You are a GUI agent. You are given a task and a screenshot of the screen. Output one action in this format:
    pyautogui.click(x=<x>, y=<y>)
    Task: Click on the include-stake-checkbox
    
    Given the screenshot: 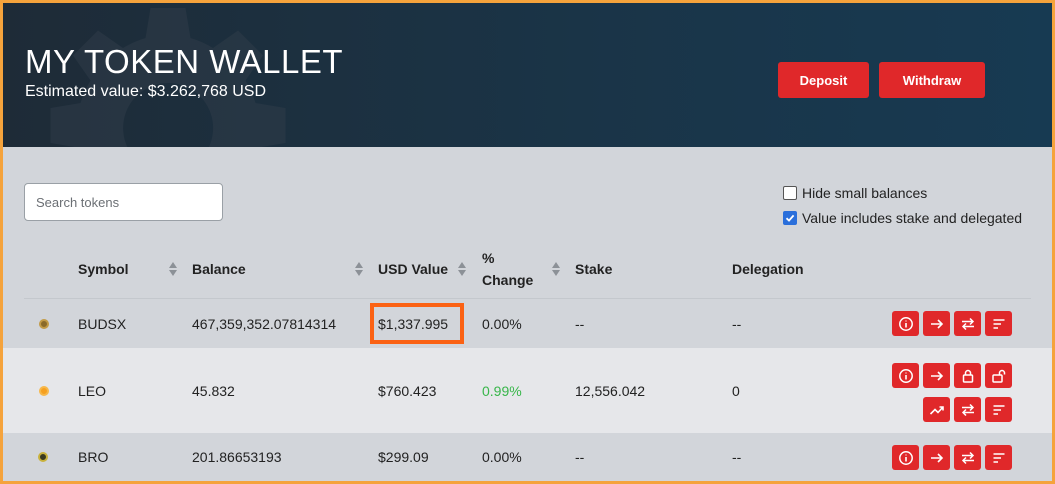 What is the action you would take?
    pyautogui.click(x=790, y=218)
    